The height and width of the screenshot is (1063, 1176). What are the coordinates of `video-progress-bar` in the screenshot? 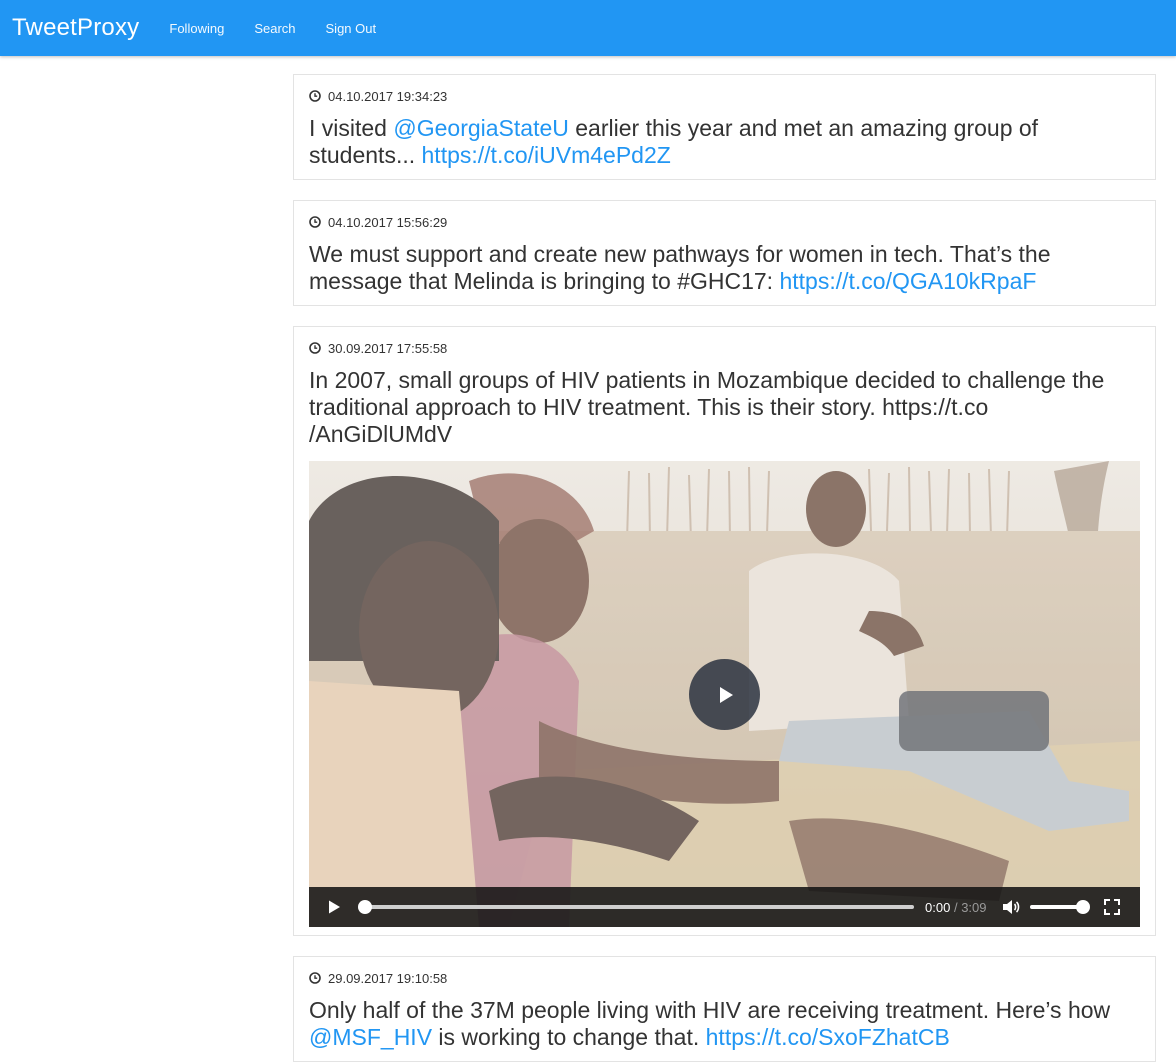 It's located at (636, 907).